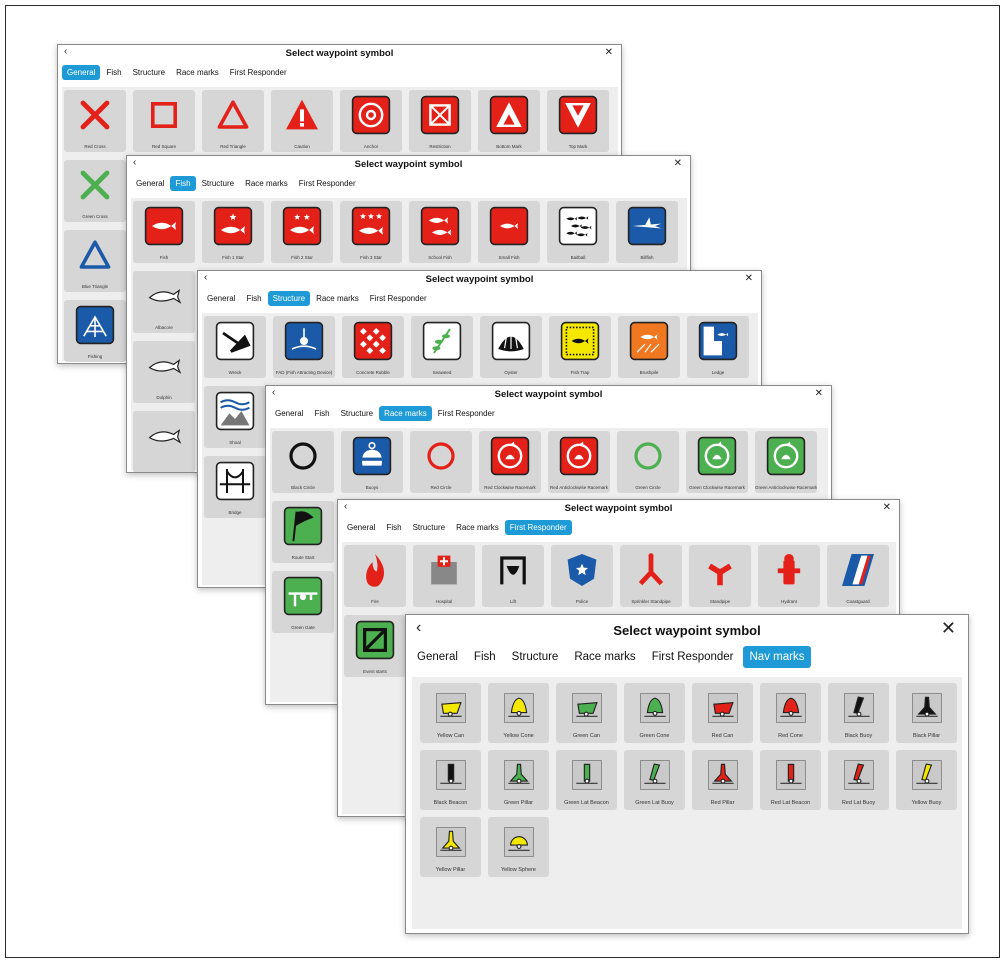 This screenshot has height=965, width=1007. What do you see at coordinates (233, 232) in the screenshot?
I see `symbol-tile: Fish 1 Star` at bounding box center [233, 232].